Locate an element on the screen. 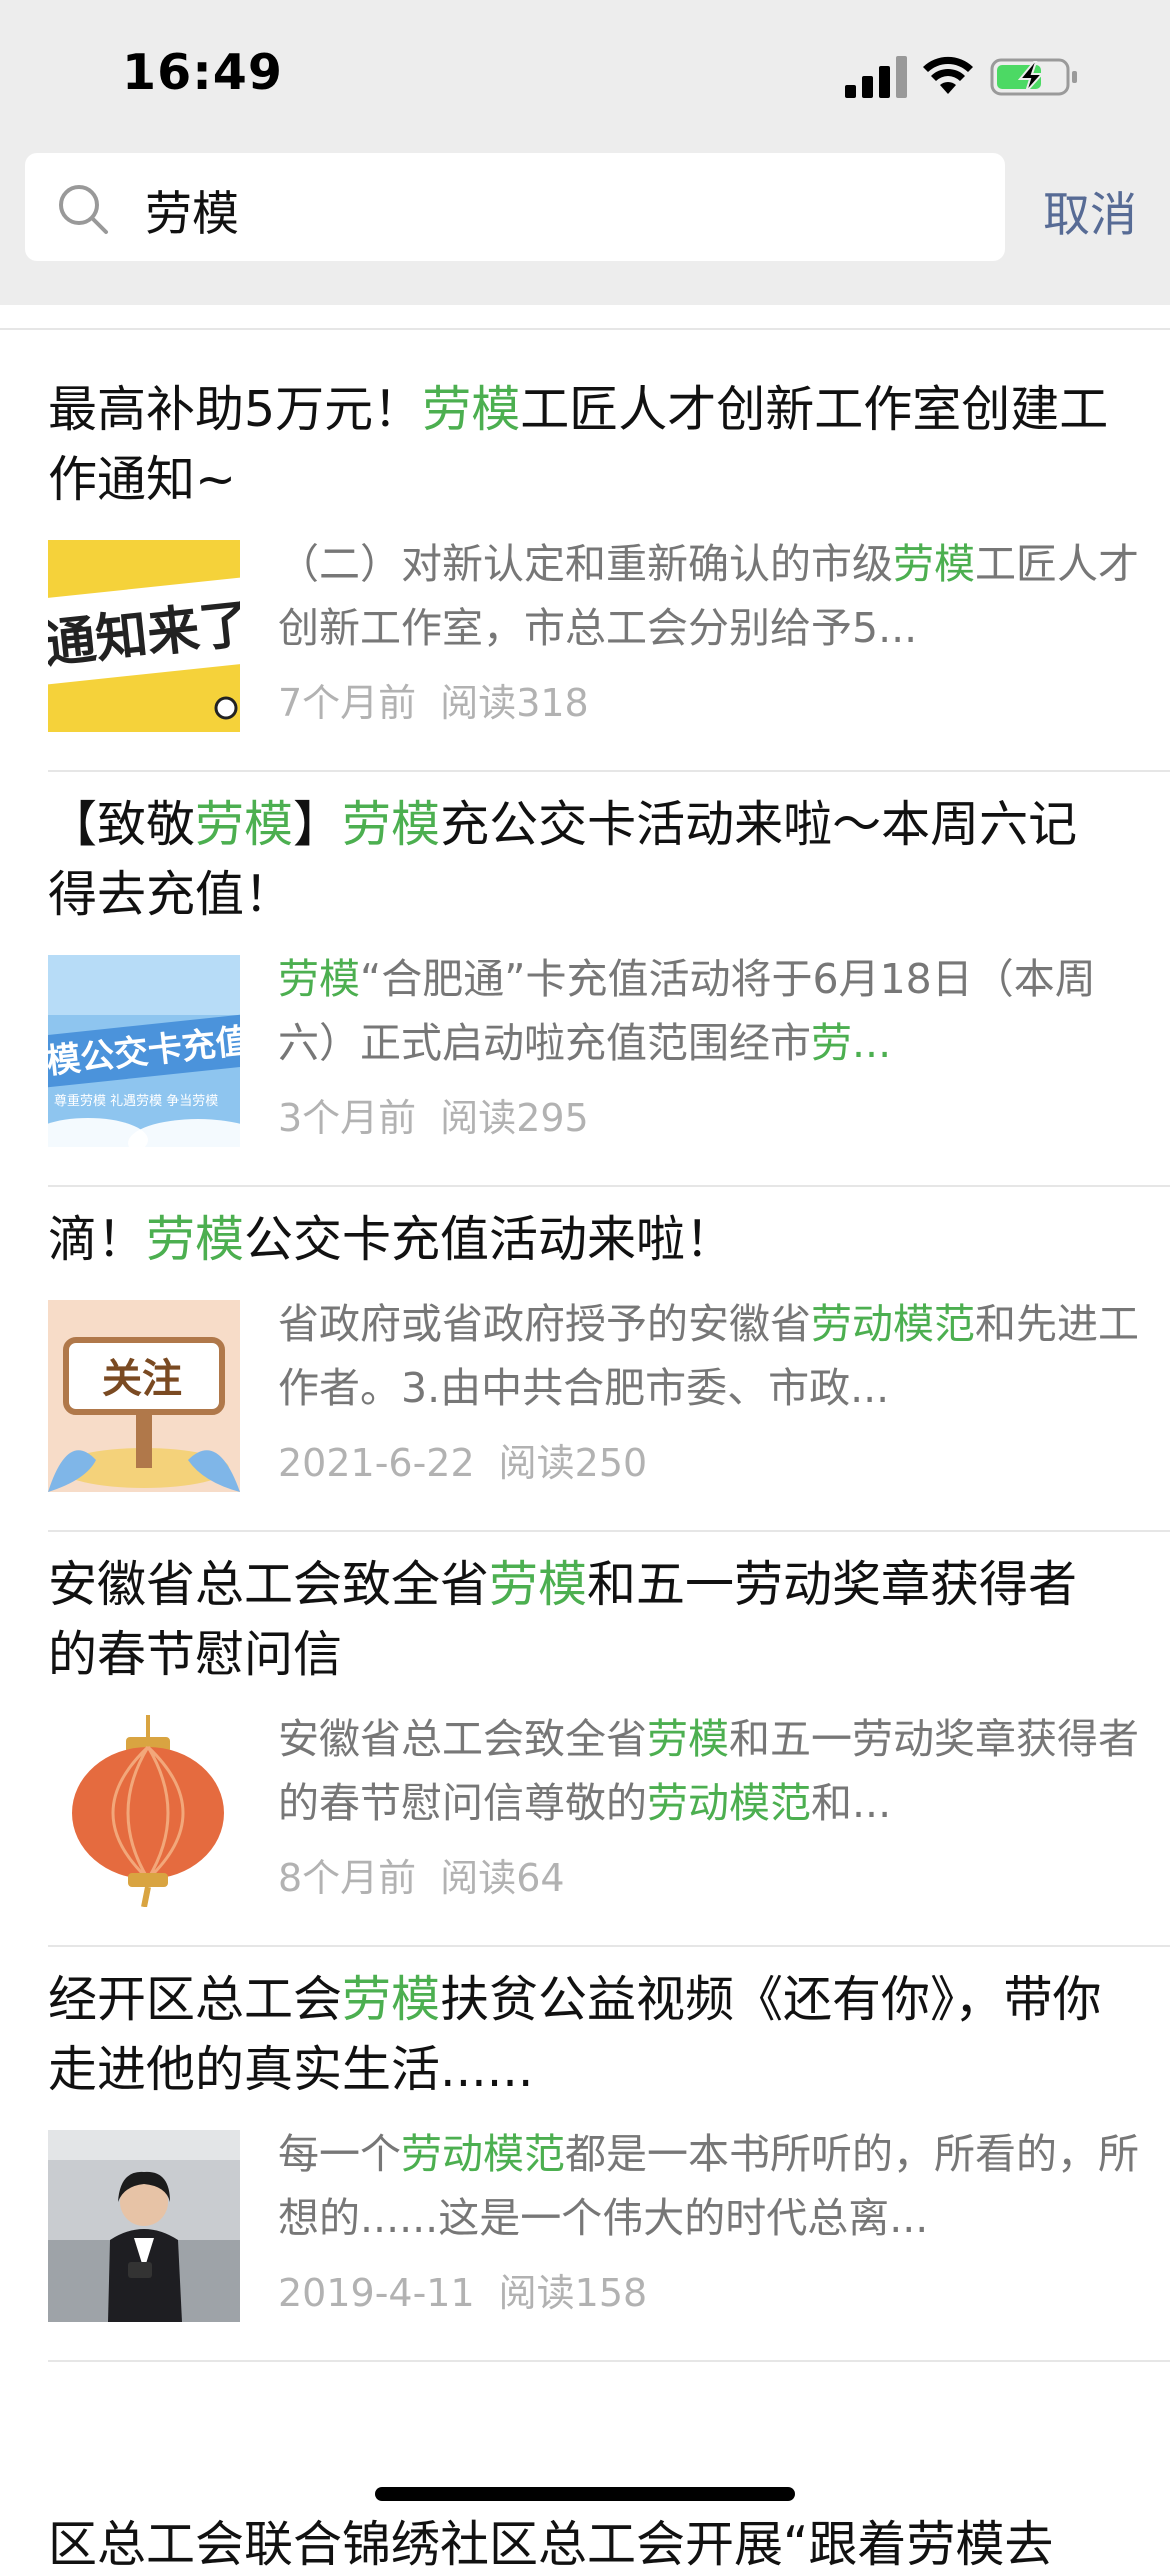 Image resolution: width=1170 pixels, height=2576 pixels. search-input: 劳模 is located at coordinates (515, 207).